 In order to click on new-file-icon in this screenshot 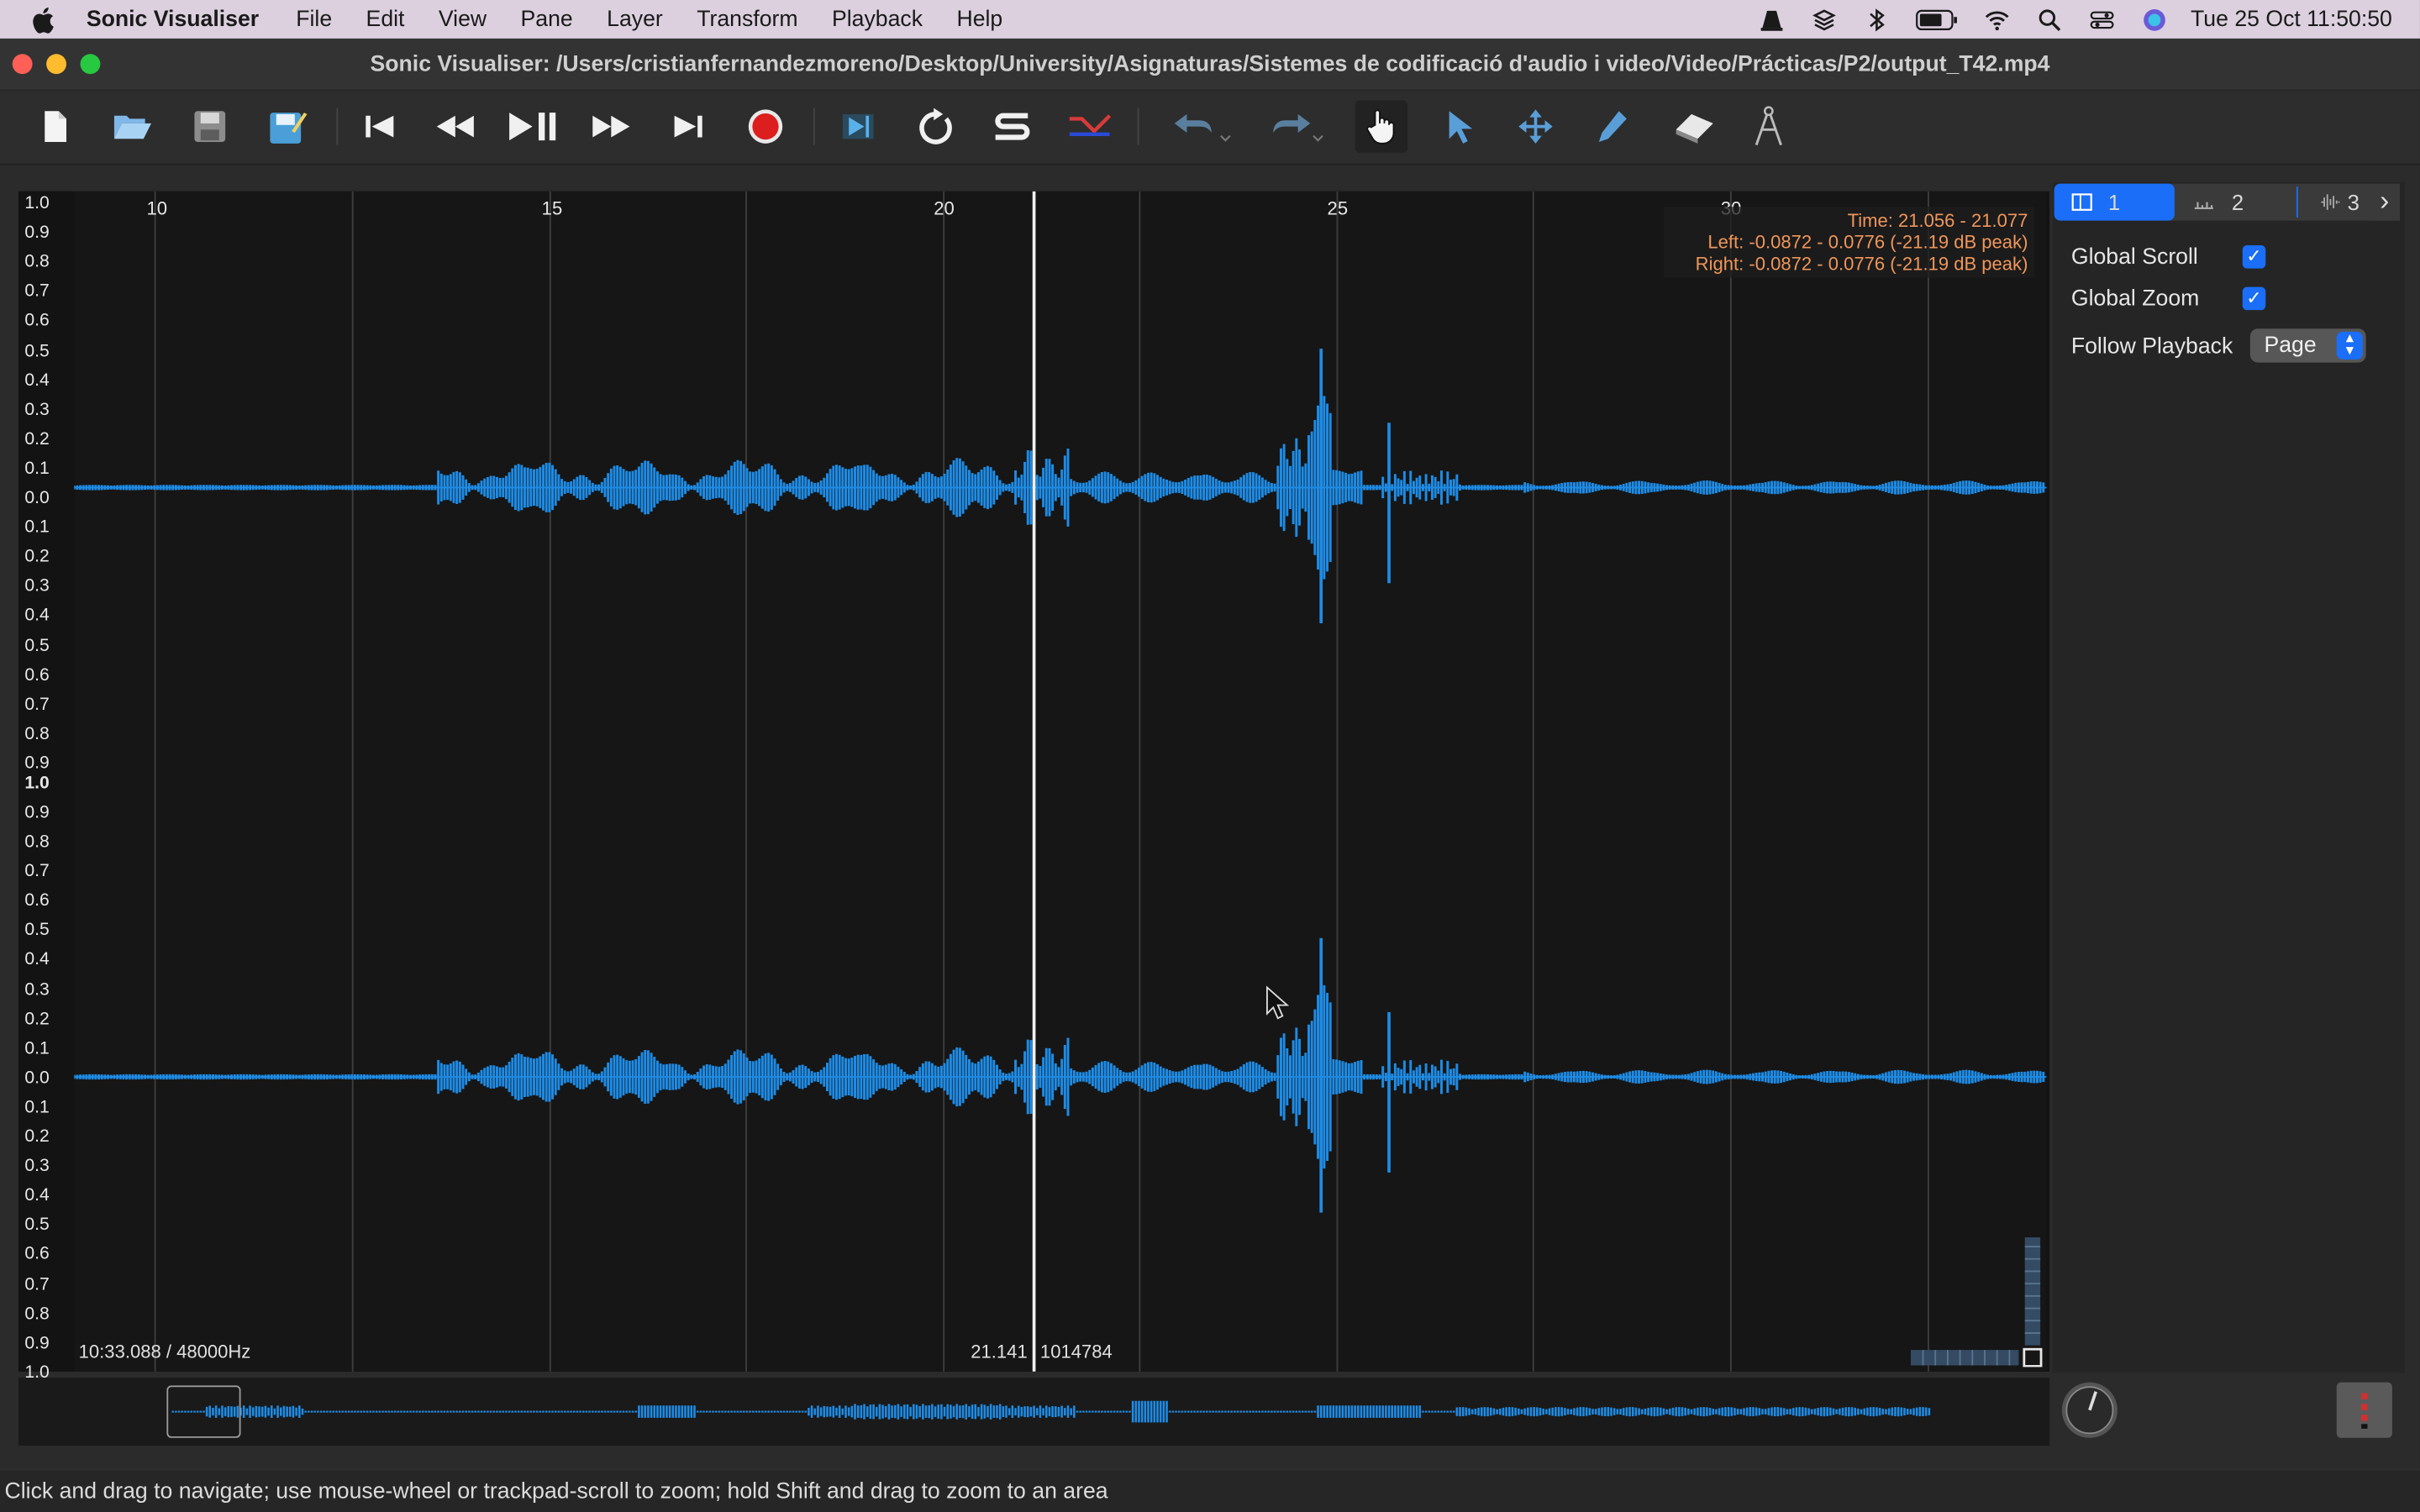, I will do `click(55, 126)`.